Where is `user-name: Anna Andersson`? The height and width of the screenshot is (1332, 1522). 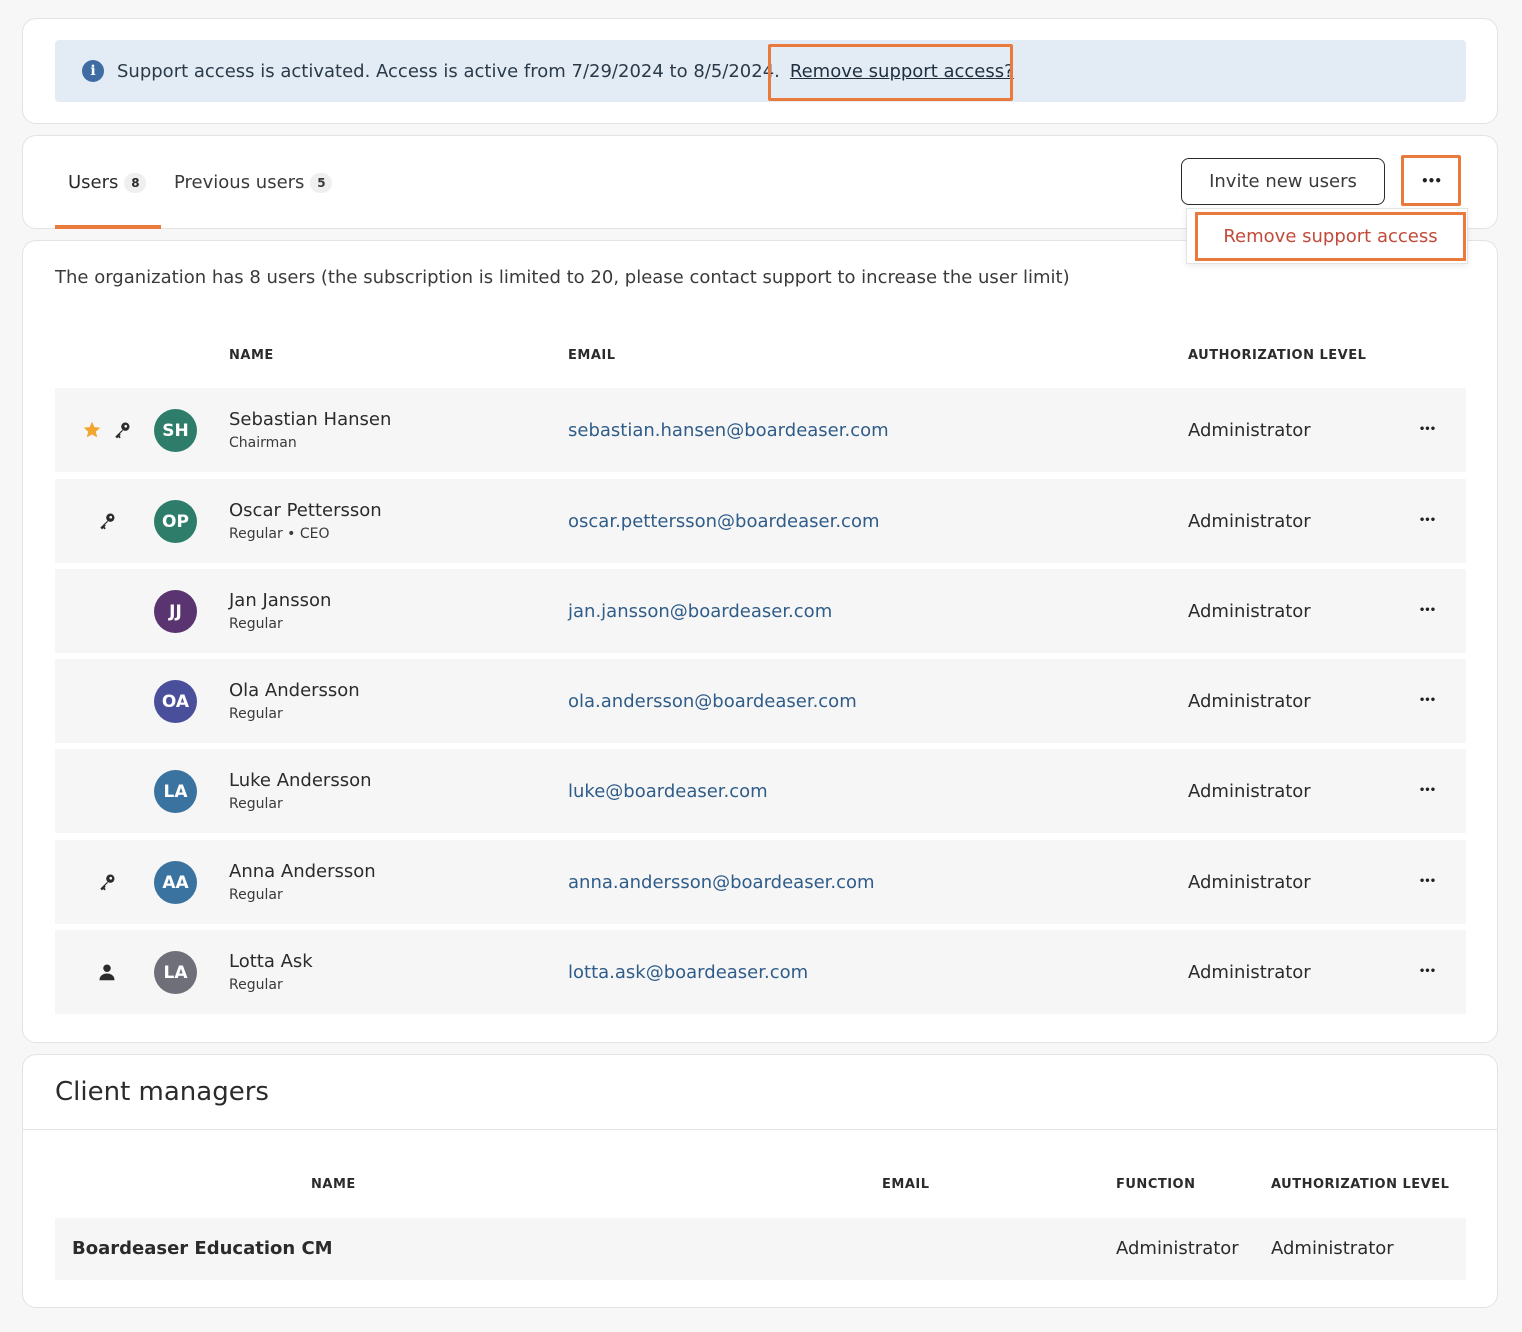
user-name: Anna Andersson is located at coordinates (302, 871).